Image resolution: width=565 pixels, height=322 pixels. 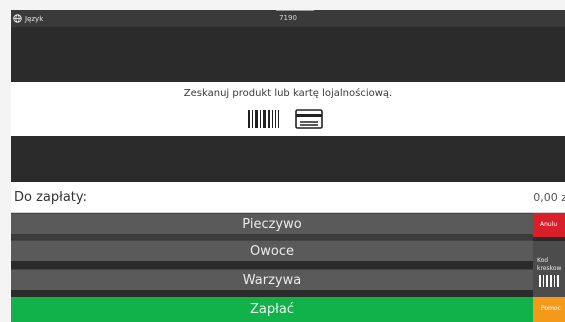 What do you see at coordinates (285, 119) in the screenshot?
I see `scan-icons` at bounding box center [285, 119].